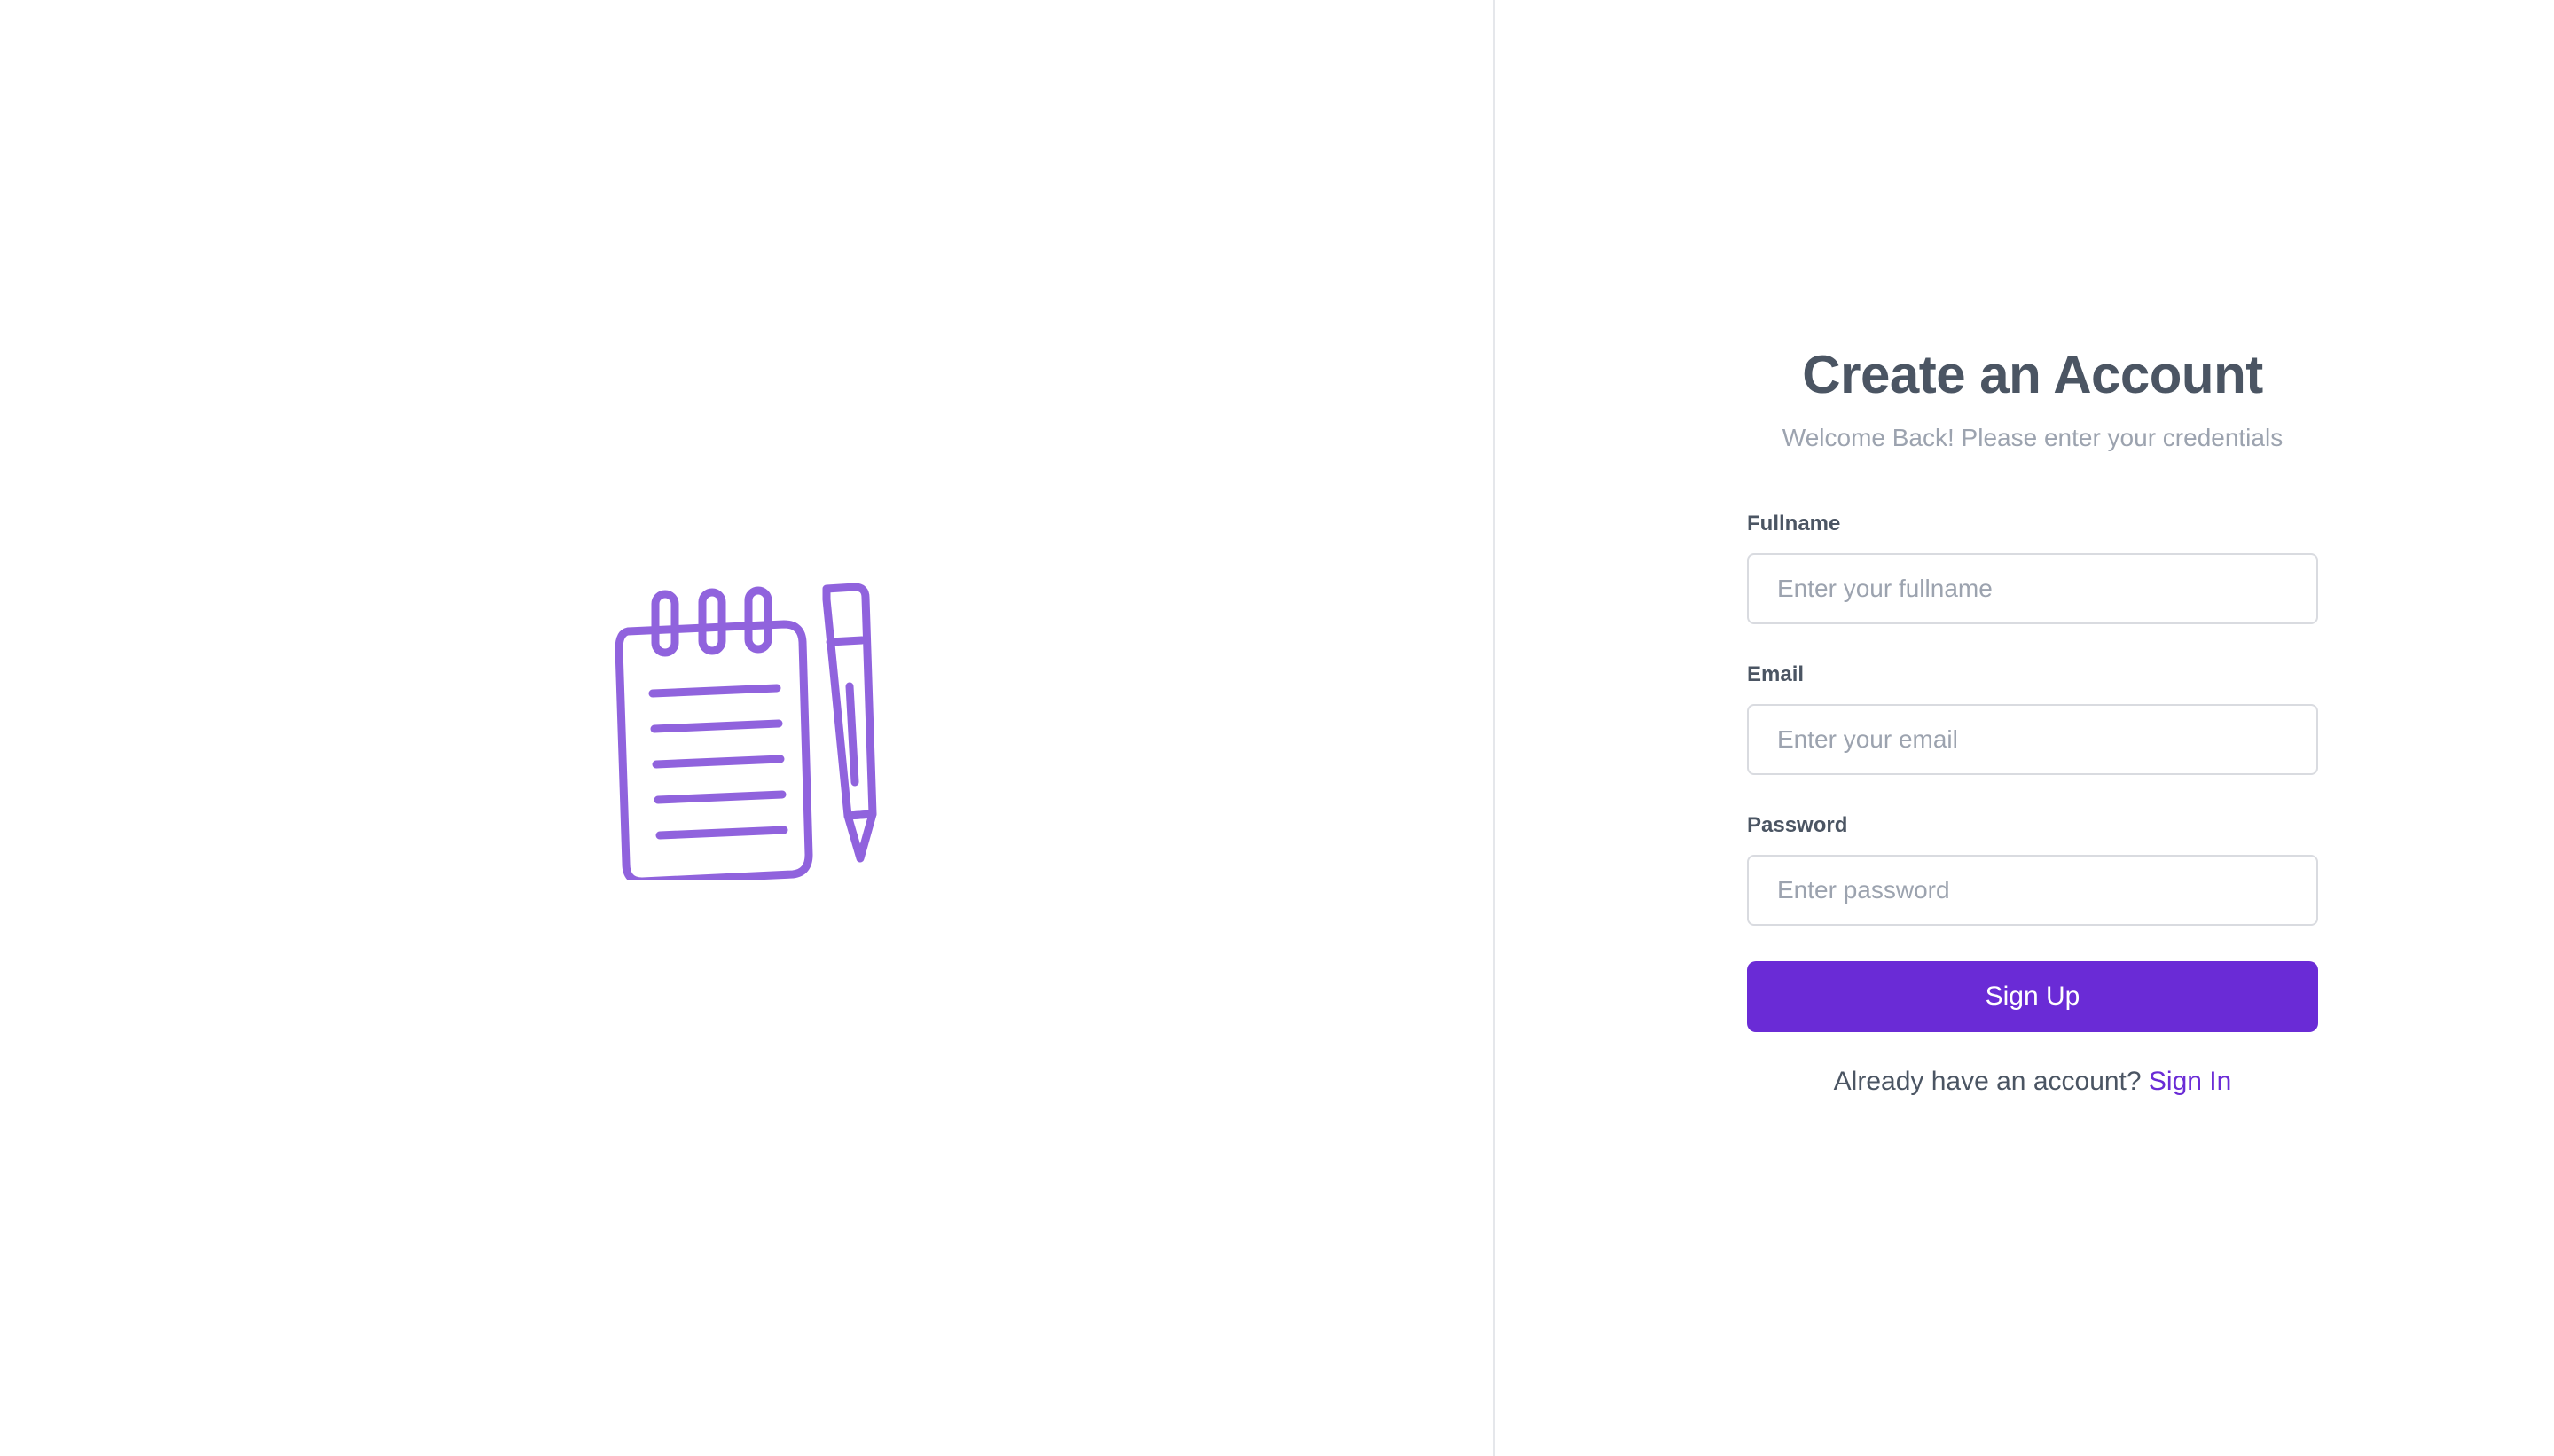 Image resolution: width=2554 pixels, height=1456 pixels. Describe the element at coordinates (2190, 1081) in the screenshot. I see `sign-in-link: Sign In` at that location.